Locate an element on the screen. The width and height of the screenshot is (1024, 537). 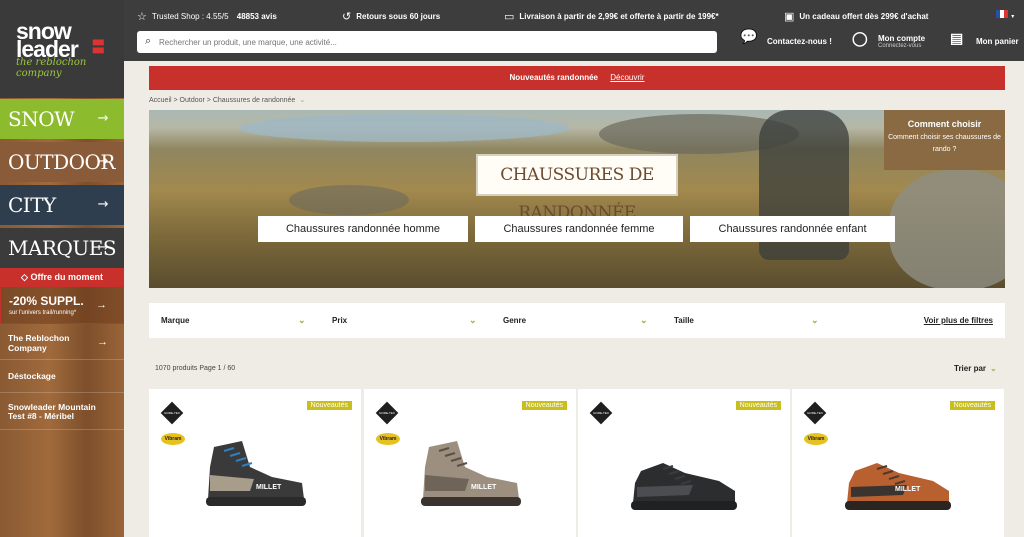
gift-icon: ▣ is located at coordinates (789, 17).